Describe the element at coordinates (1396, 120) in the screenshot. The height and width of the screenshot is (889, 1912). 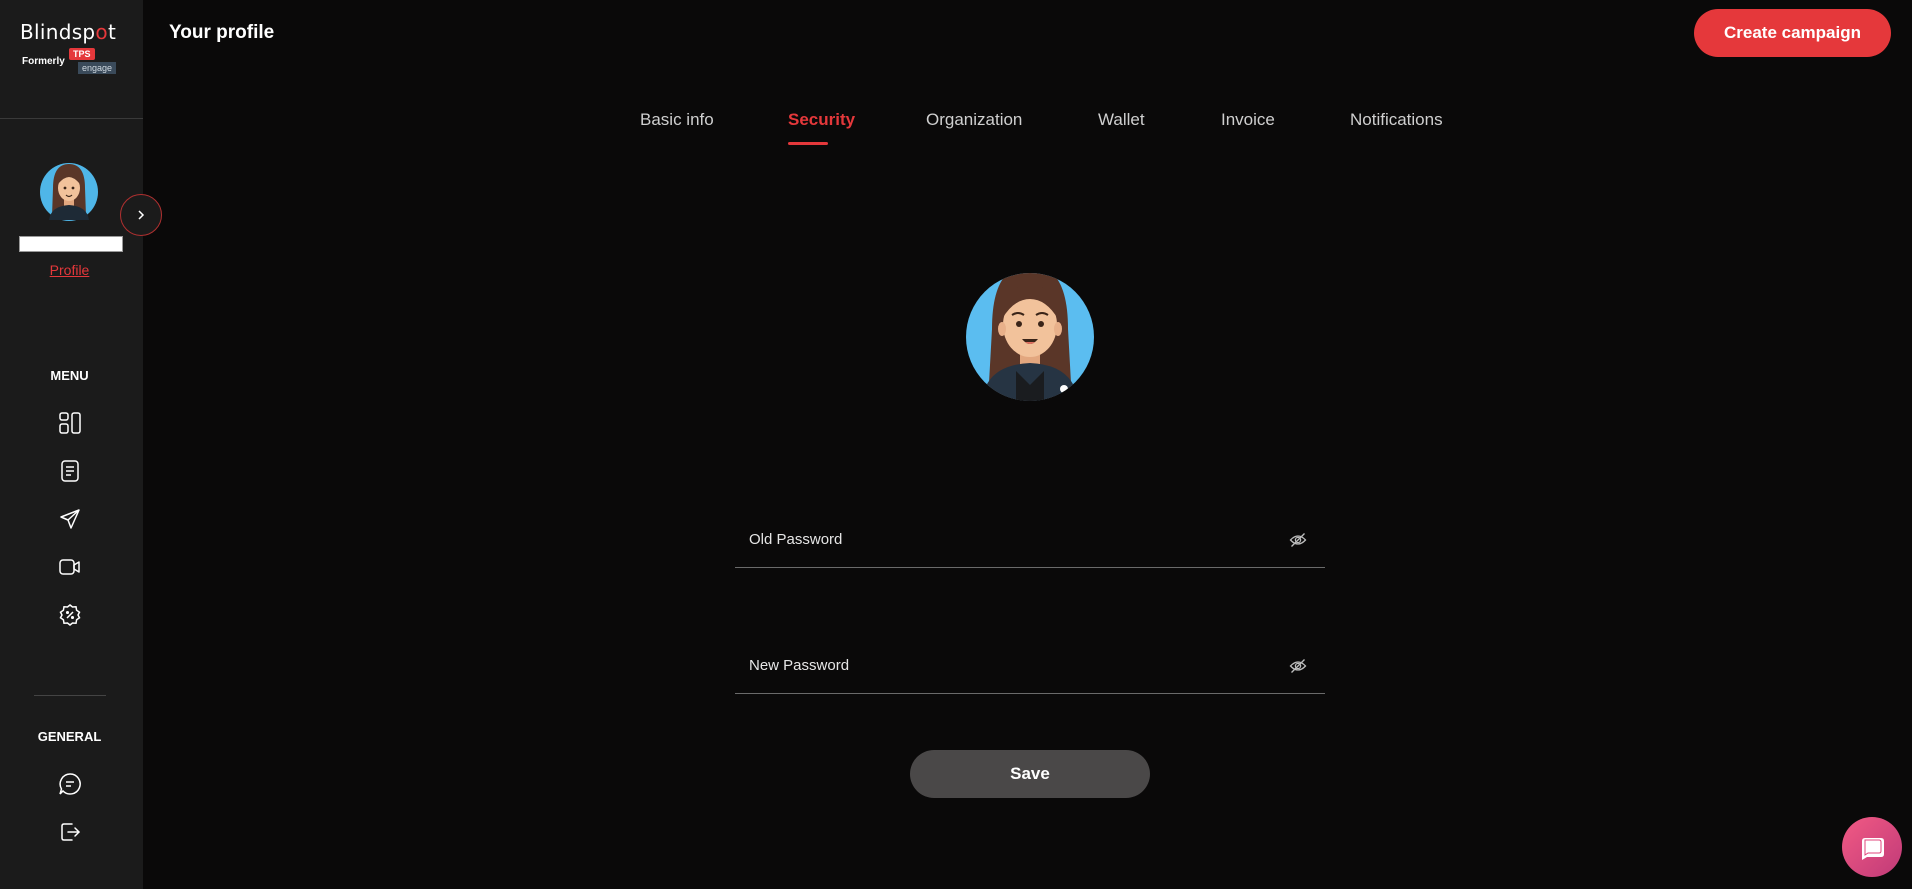
I see `tab-notifications: Notifications` at that location.